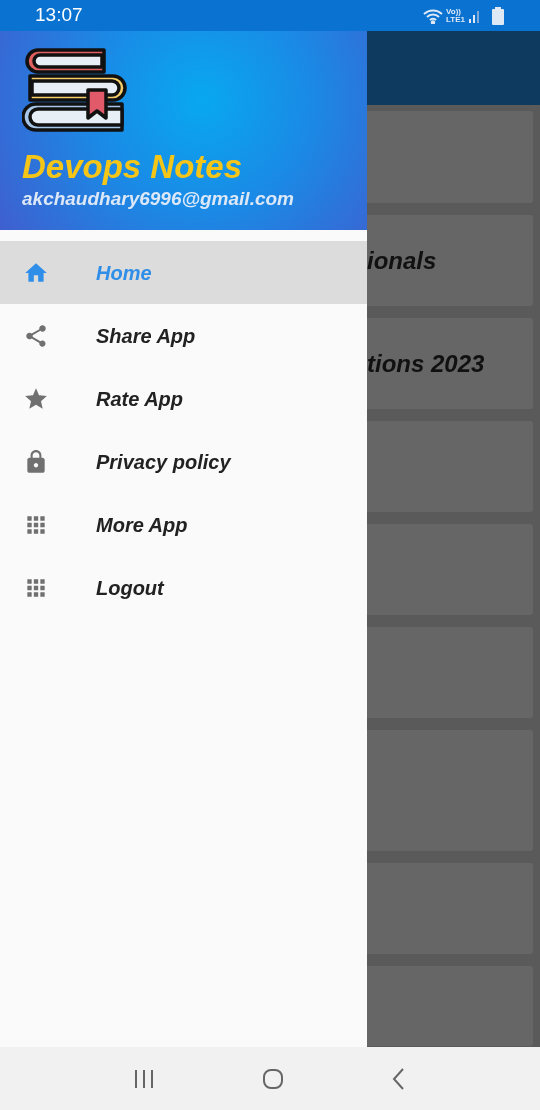  Describe the element at coordinates (399, 1078) in the screenshot. I see `back-icon` at that location.